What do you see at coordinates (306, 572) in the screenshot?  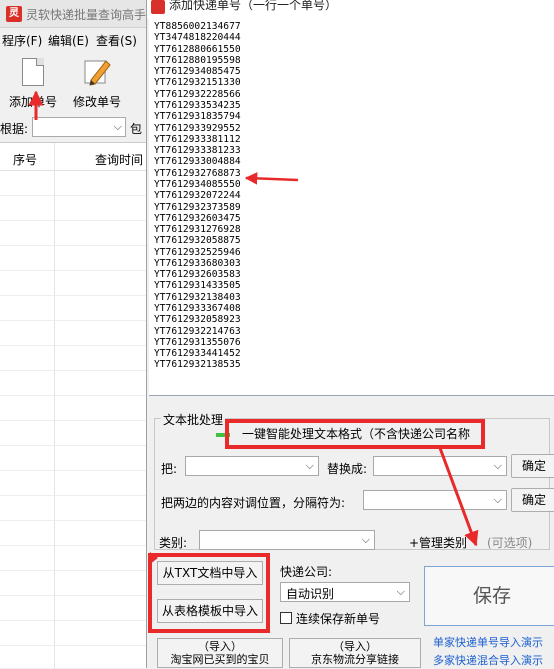 I see `courier-label: 快递公司:` at bounding box center [306, 572].